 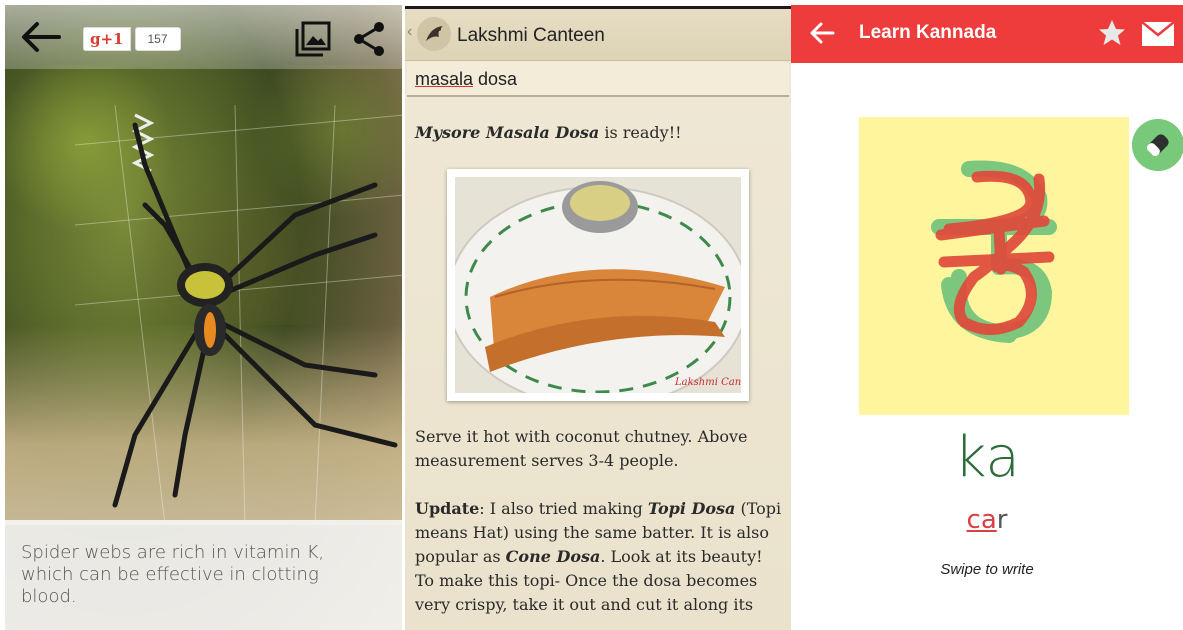 I want to click on drawing-canvas, so click(x=994, y=266).